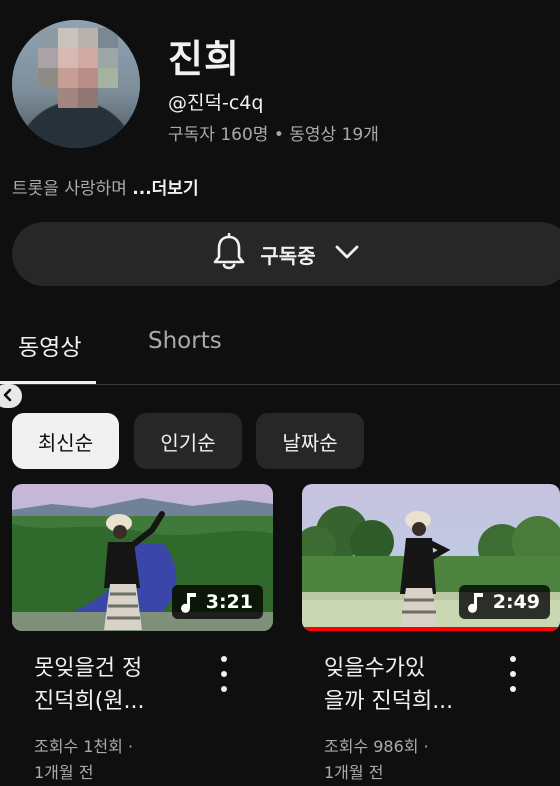  I want to click on chevron-down-icon, so click(347, 254).